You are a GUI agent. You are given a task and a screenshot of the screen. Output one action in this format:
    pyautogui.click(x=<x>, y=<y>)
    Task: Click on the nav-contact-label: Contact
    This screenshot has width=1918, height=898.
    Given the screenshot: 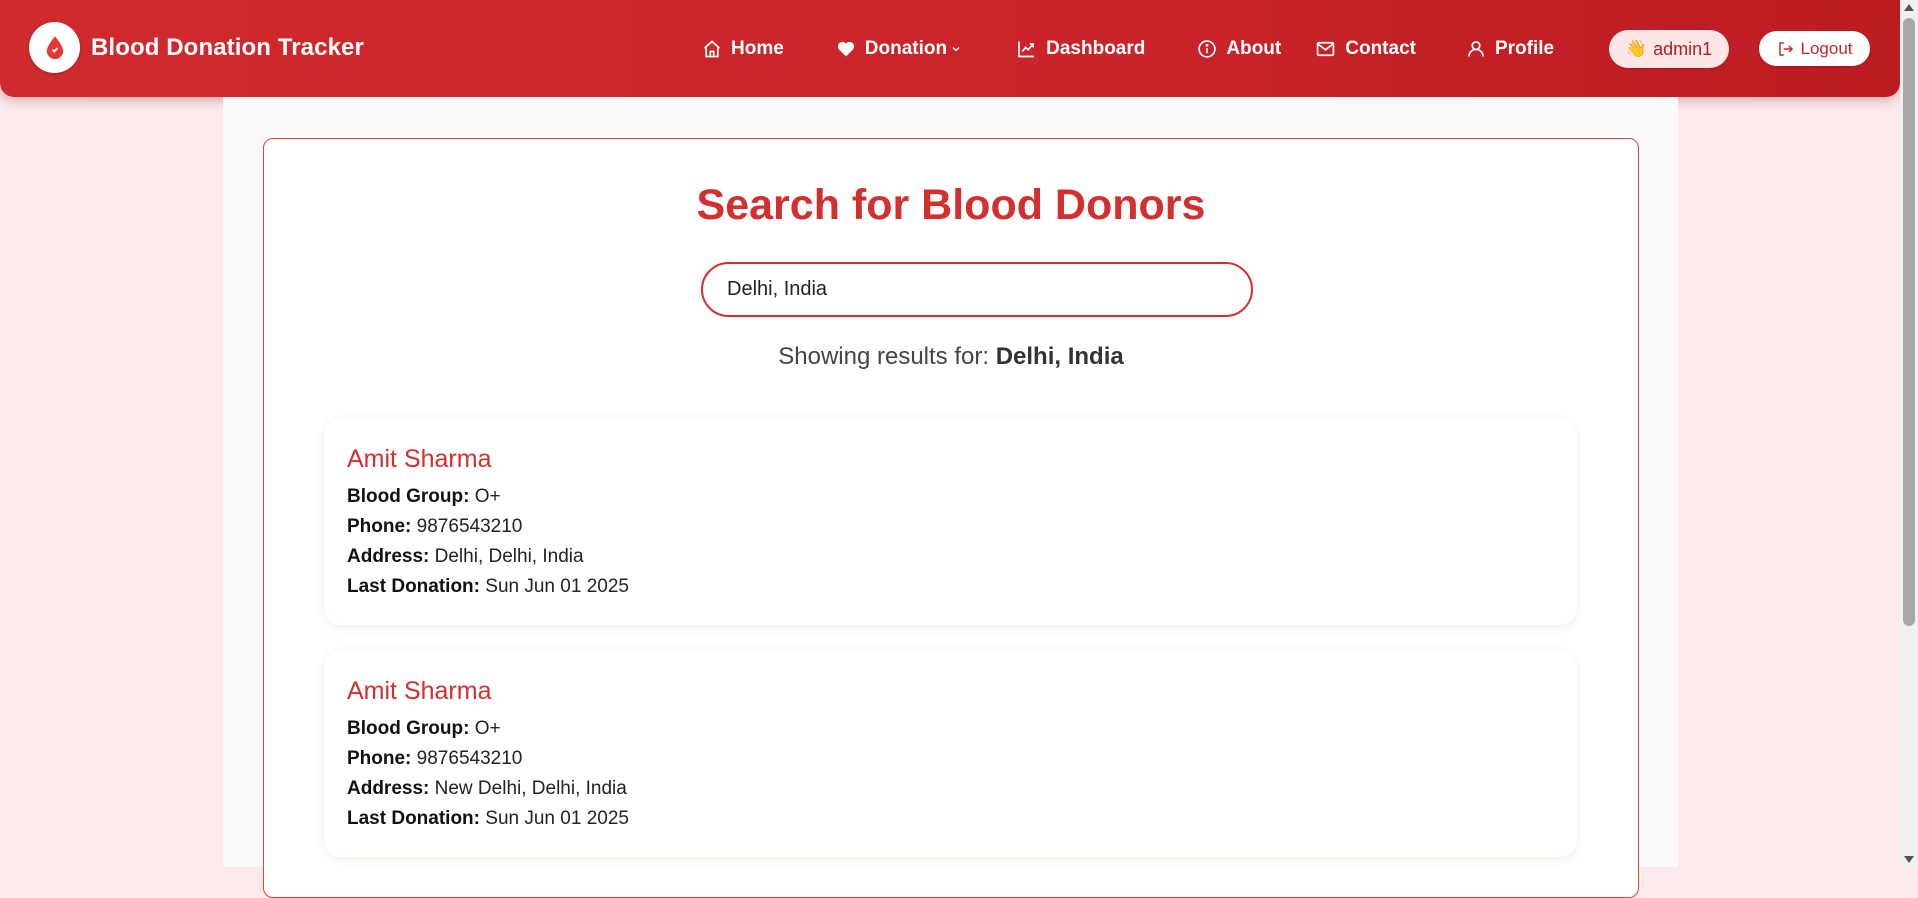 What is the action you would take?
    pyautogui.click(x=1380, y=48)
    